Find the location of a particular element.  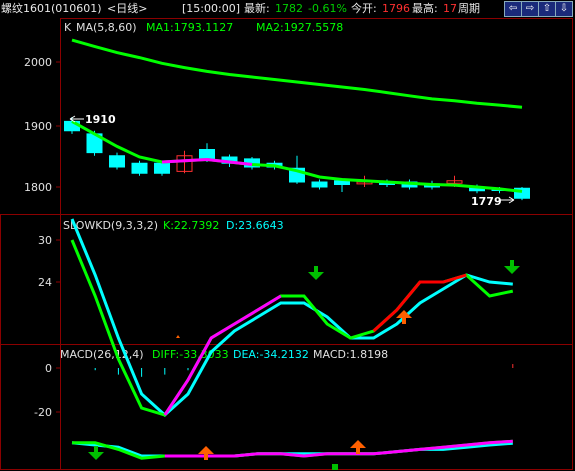

low-marker: 1779 is located at coordinates (493, 201).